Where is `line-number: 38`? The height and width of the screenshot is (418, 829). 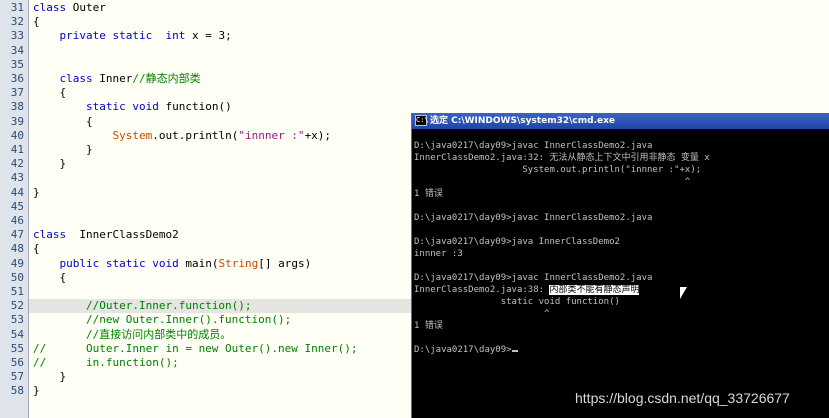
line-number: 38 is located at coordinates (17, 107).